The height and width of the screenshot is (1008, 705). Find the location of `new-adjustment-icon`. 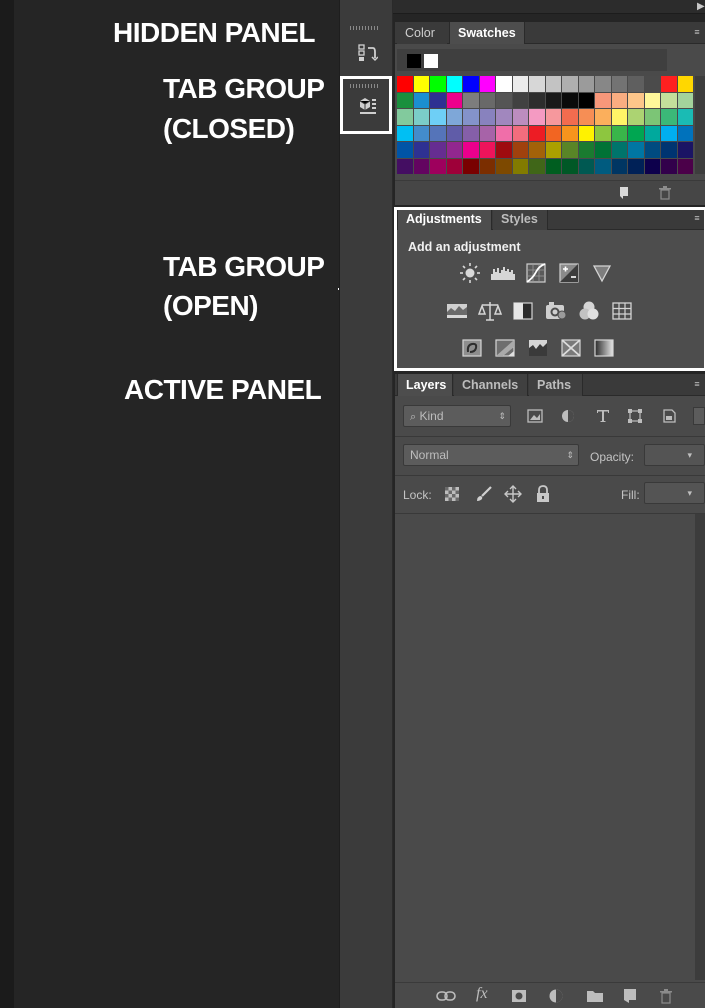

new-adjustment-icon is located at coordinates (556, 996).